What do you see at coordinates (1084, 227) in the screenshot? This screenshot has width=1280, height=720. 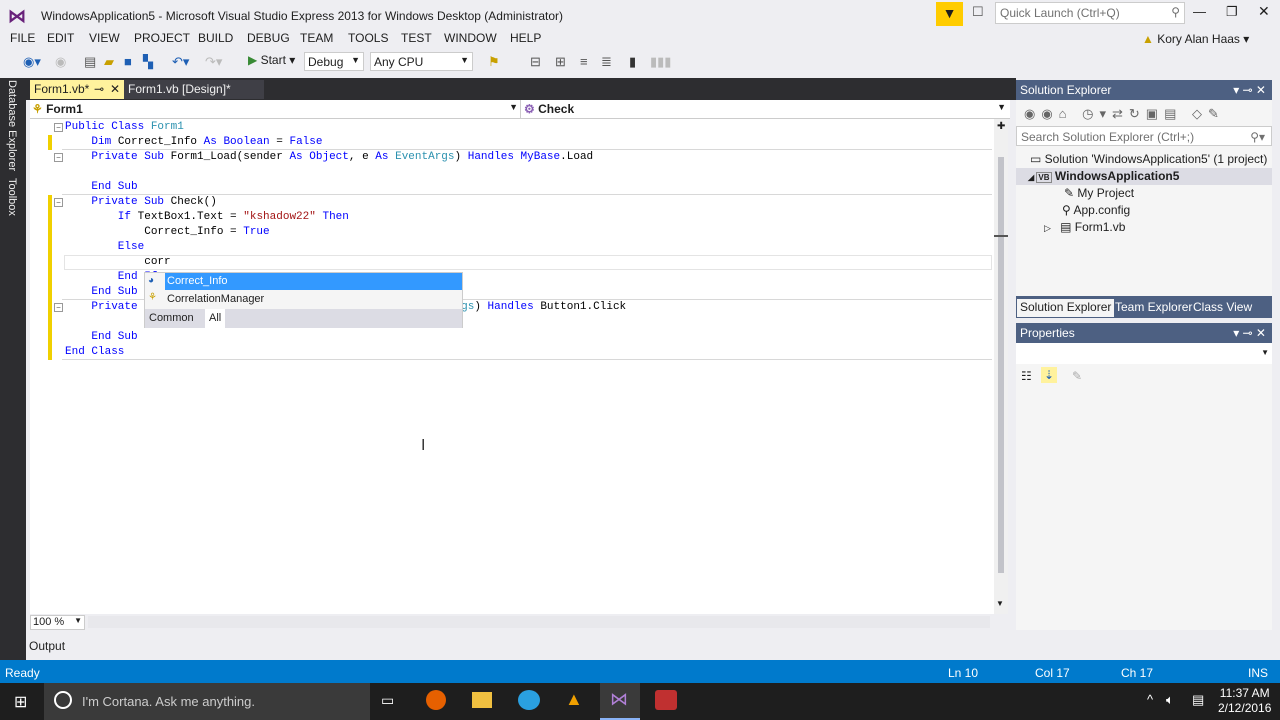 I see `tree-form1-vb: ▷ ▤ Form1.vb` at bounding box center [1084, 227].